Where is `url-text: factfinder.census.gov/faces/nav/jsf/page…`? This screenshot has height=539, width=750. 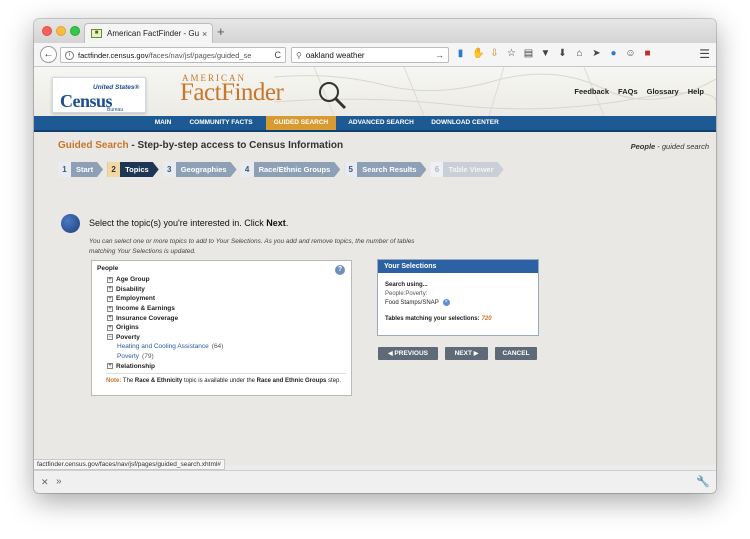 url-text: factfinder.census.gov/faces/nav/jsf/page… is located at coordinates (166, 55).